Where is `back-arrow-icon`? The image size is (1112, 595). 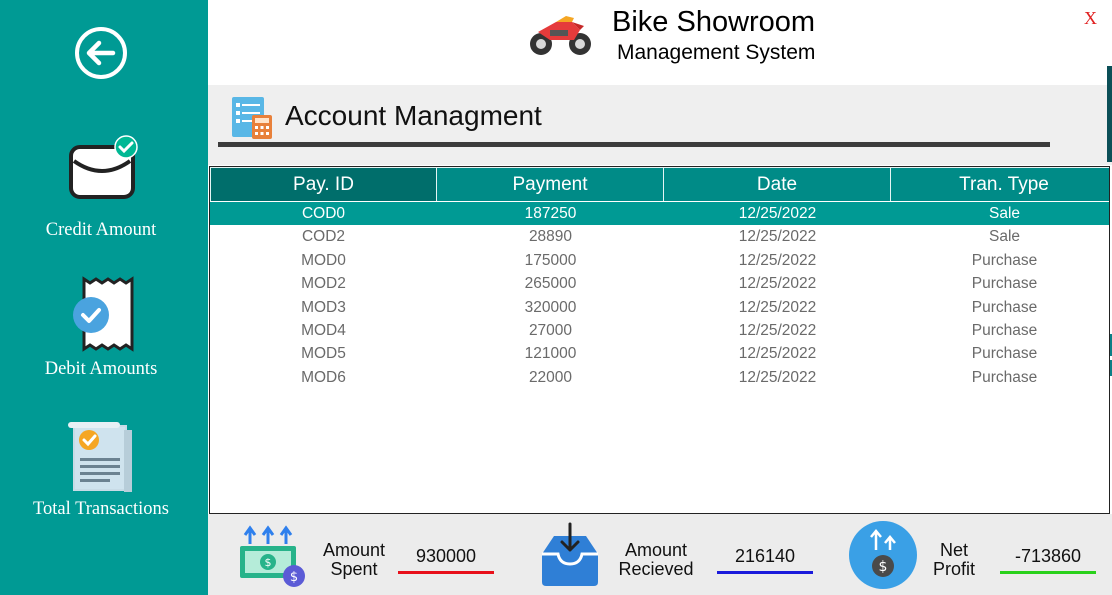 back-arrow-icon is located at coordinates (101, 53).